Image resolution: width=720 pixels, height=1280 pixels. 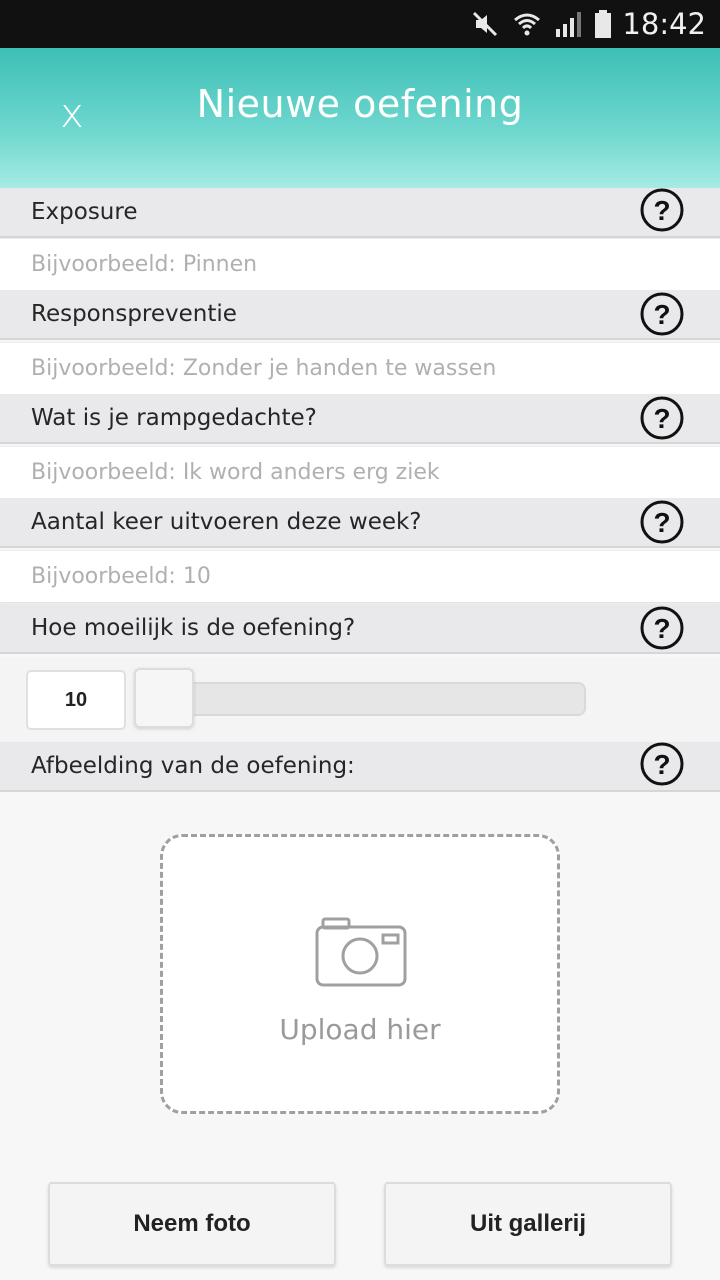 What do you see at coordinates (360, 315) in the screenshot?
I see `section-header-responspreventie: Responspreventie ?` at bounding box center [360, 315].